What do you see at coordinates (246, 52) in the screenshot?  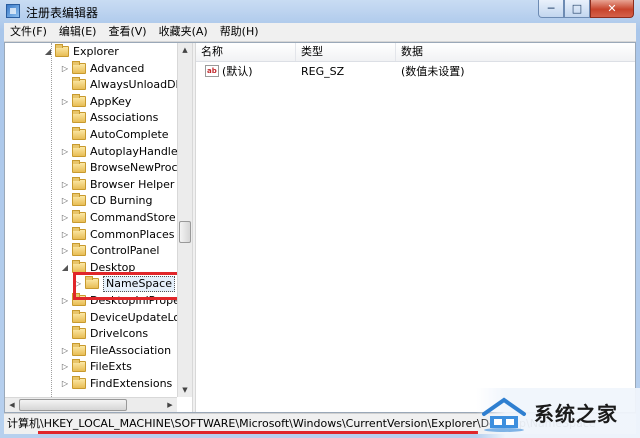 I see `column-name: 名称` at bounding box center [246, 52].